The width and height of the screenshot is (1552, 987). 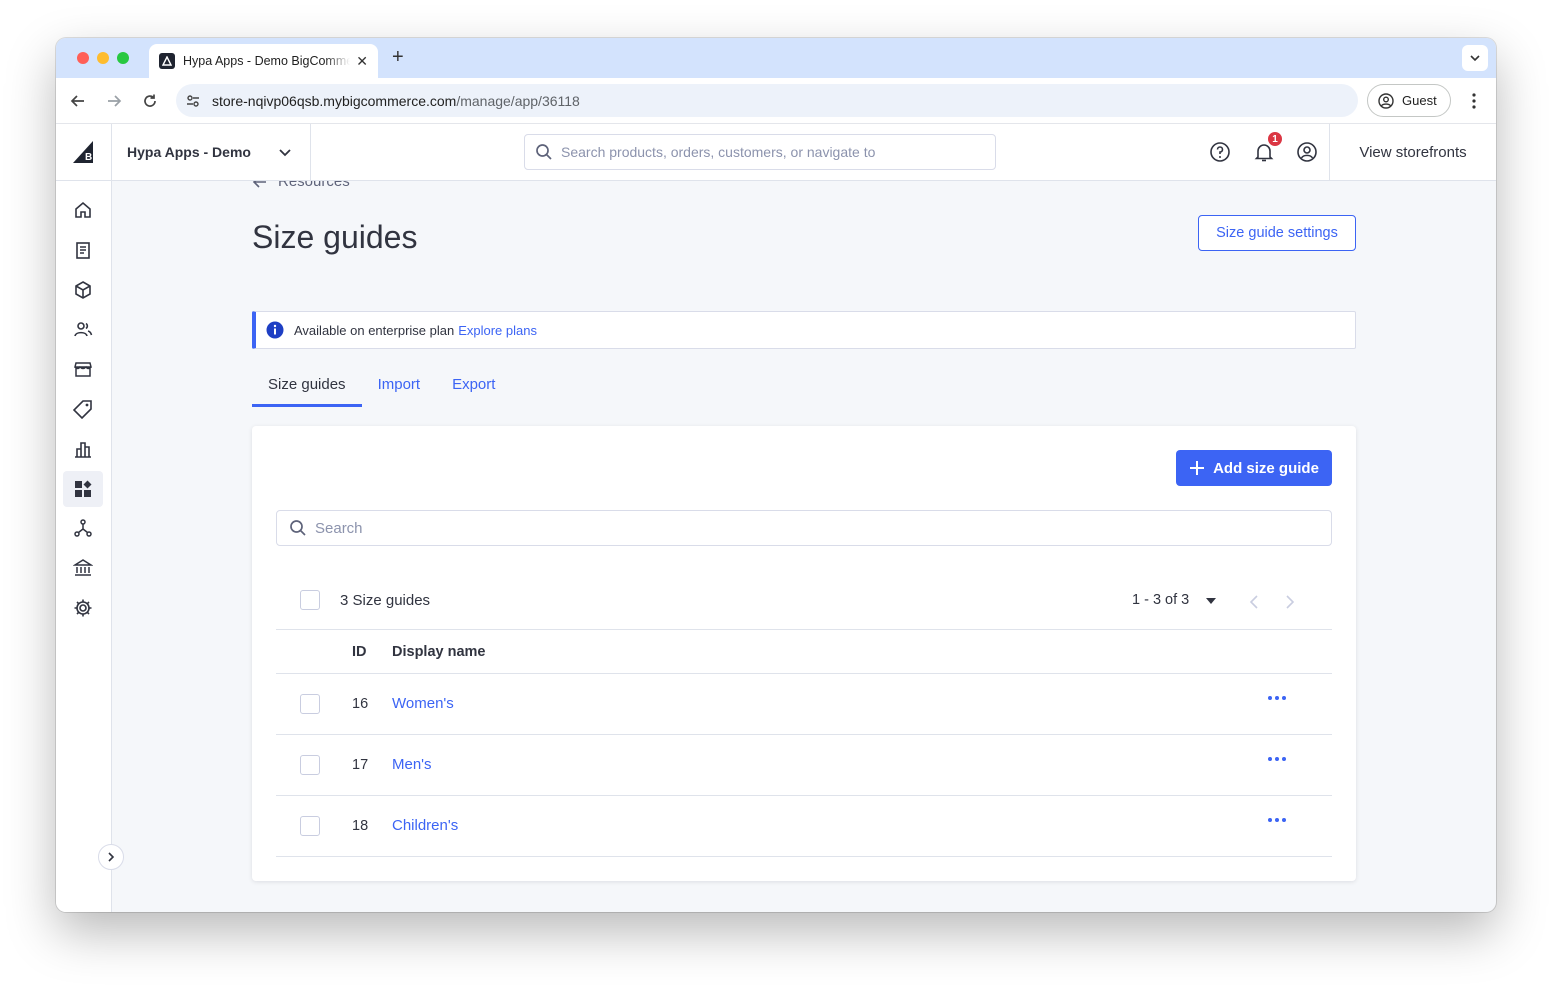 I want to click on tab-import: Import, so click(x=399, y=389).